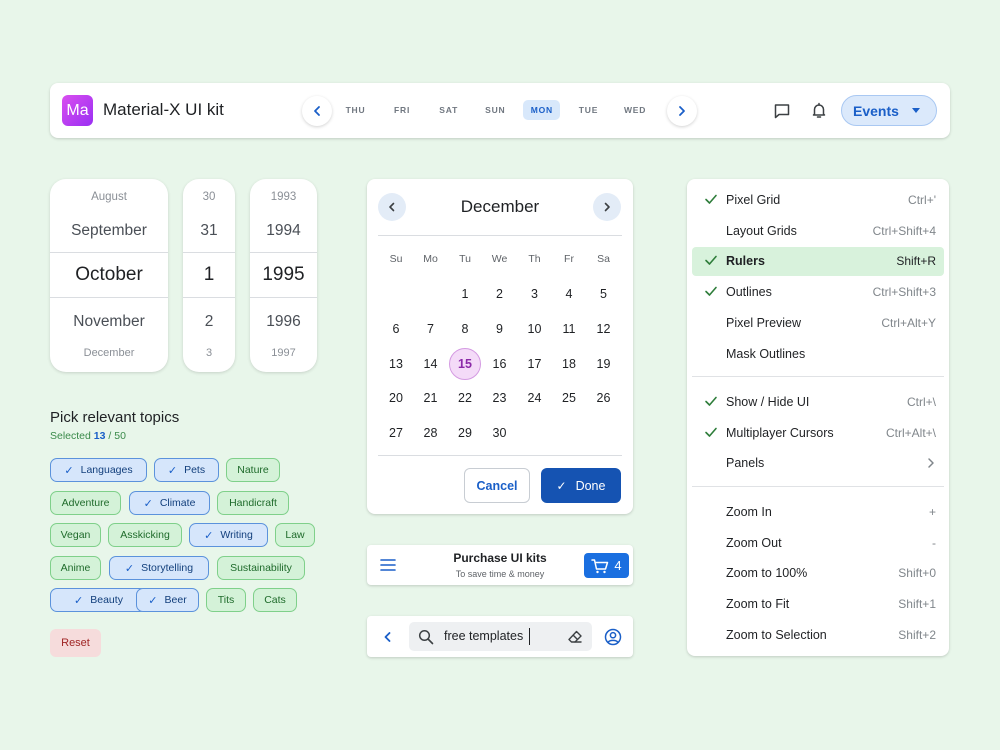  What do you see at coordinates (402, 110) in the screenshot?
I see `day-tab-fri: FRI` at bounding box center [402, 110].